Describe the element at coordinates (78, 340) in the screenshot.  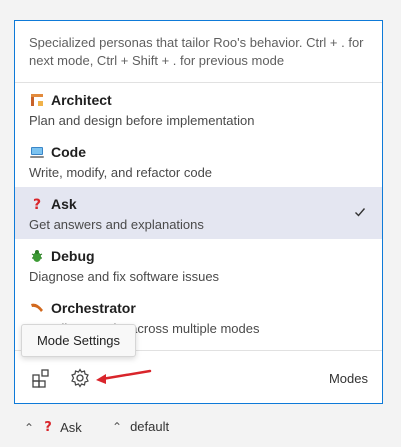
I see `mode-settings-tooltip: Mode Settings` at that location.